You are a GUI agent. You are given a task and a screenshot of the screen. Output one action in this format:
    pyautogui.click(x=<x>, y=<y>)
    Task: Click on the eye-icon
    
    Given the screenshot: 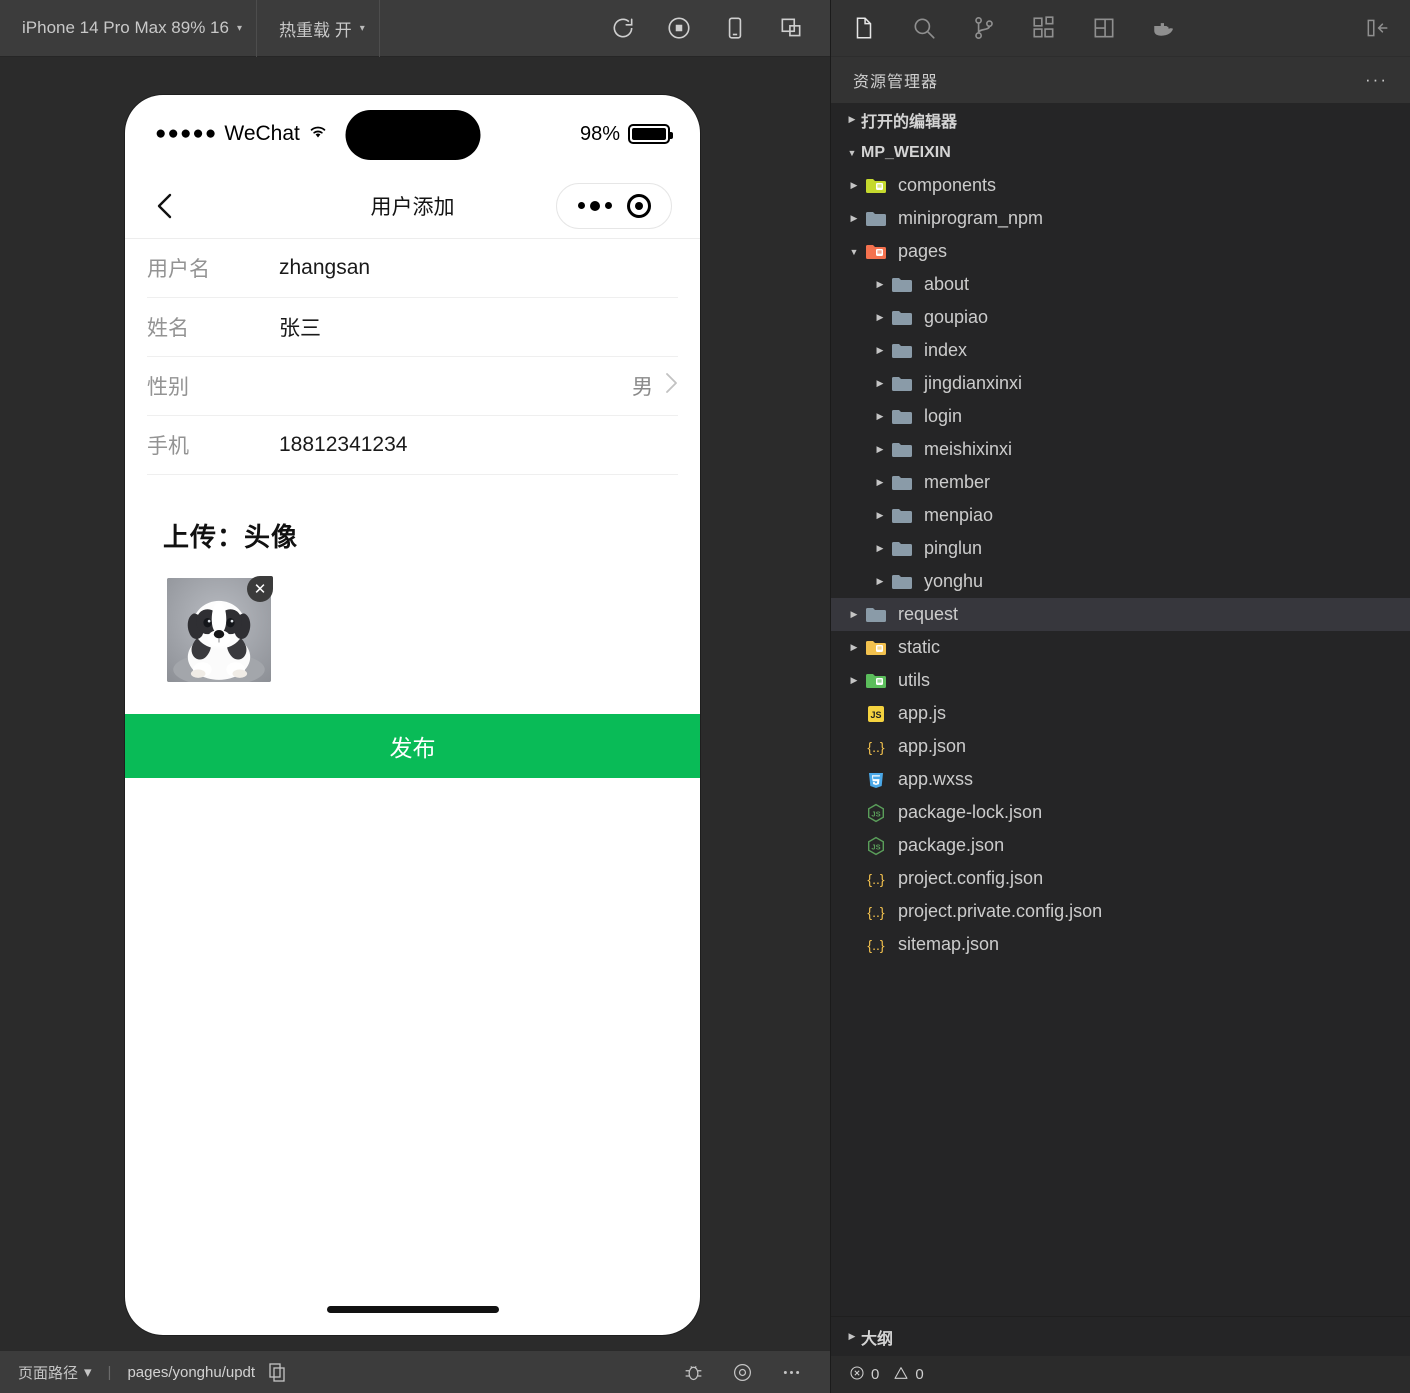 What is the action you would take?
    pyautogui.click(x=742, y=1372)
    